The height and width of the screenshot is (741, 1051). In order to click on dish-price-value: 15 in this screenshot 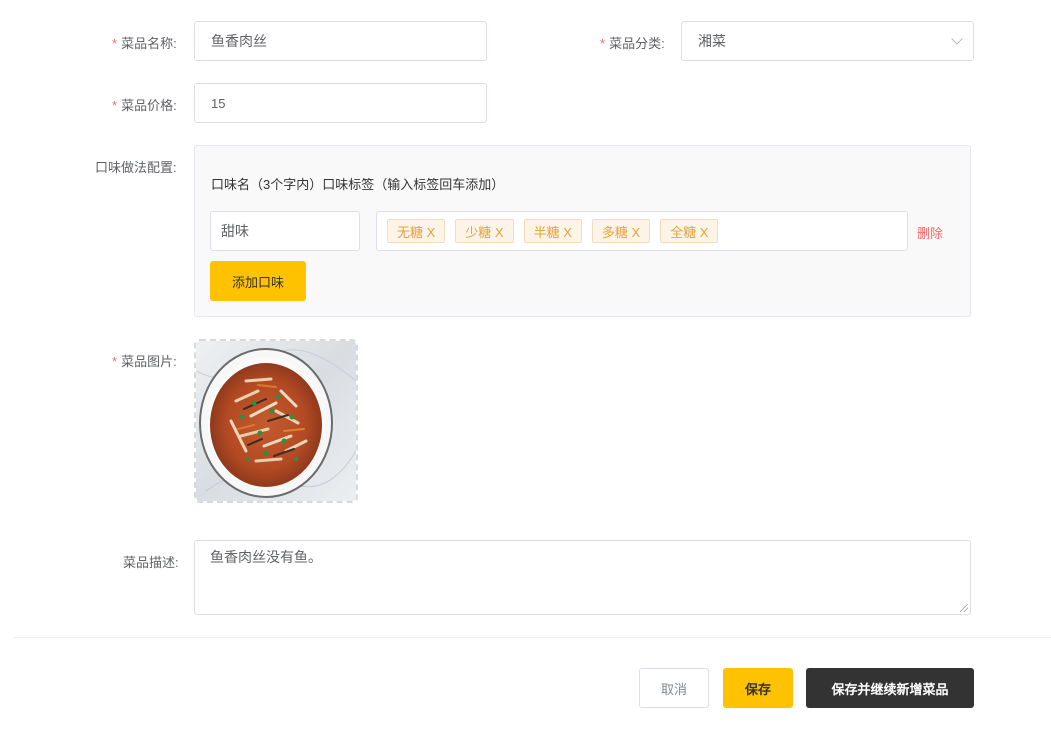, I will do `click(218, 103)`.